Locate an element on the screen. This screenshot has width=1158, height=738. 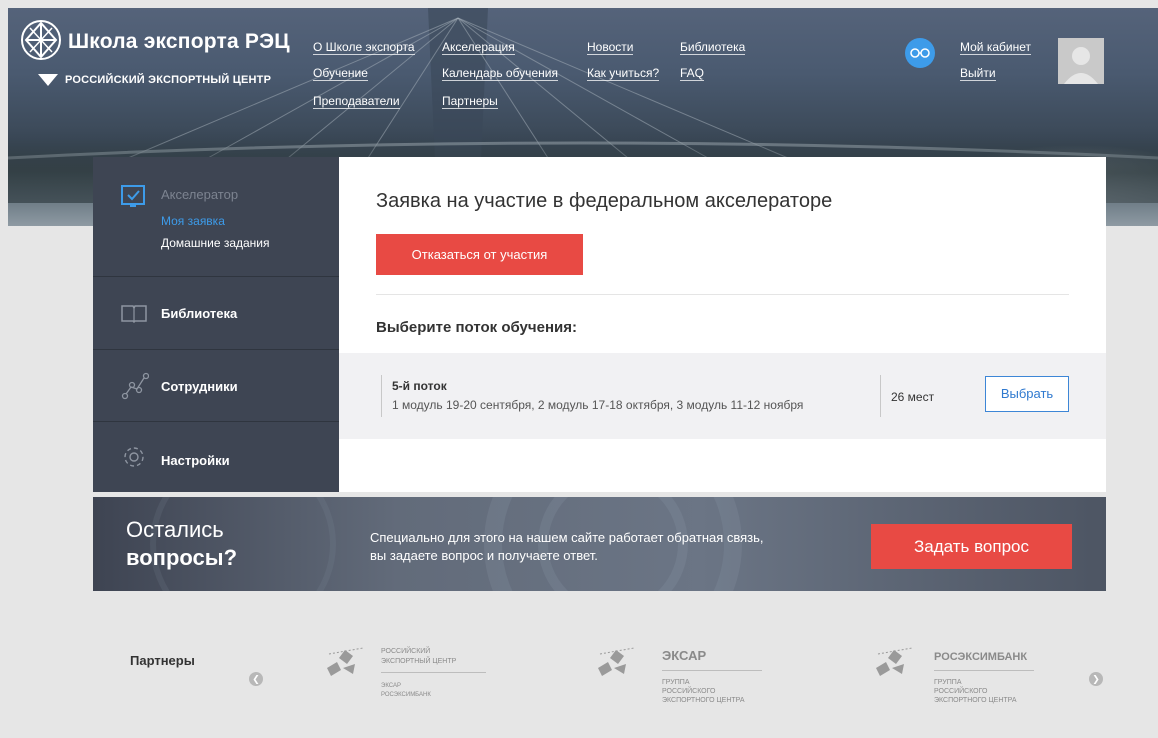
chevron-left-icon: ❮ is located at coordinates (256, 679).